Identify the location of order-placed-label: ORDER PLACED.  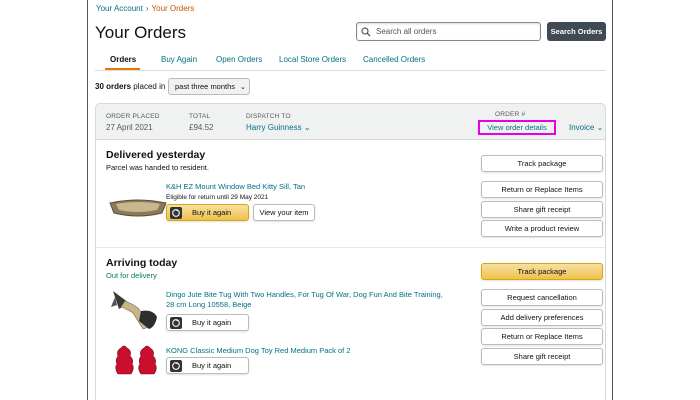
(133, 116).